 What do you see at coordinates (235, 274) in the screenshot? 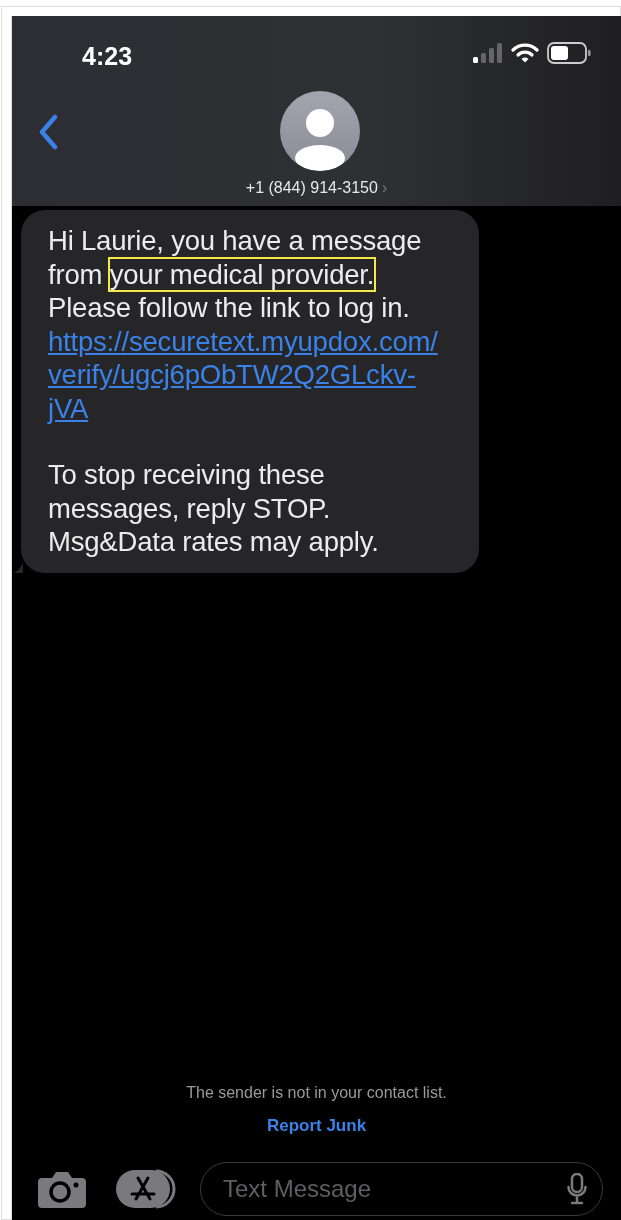
I see `message-text: Hi Laurie, you have a message from your medical provider. Please follow the link to log in.` at bounding box center [235, 274].